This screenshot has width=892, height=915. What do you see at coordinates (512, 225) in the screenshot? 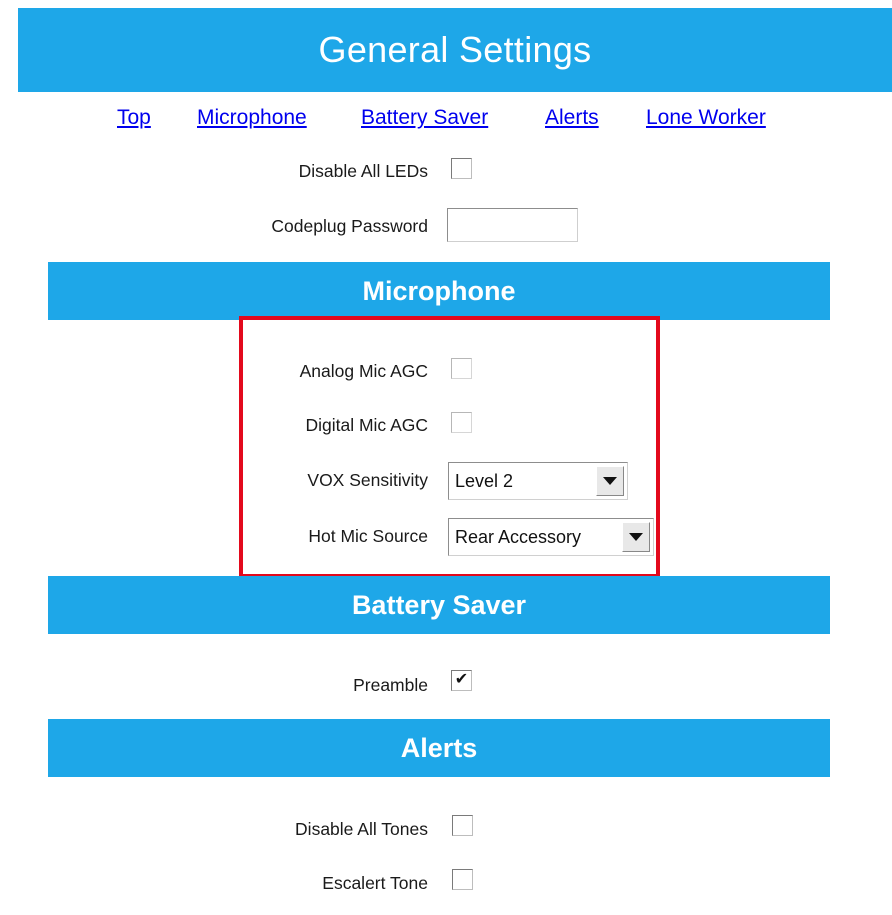
I see `codeplug-password-input` at bounding box center [512, 225].